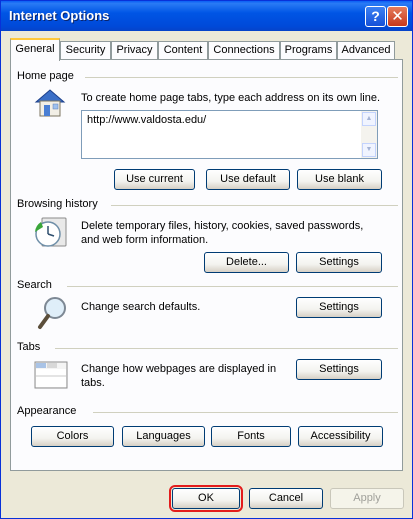 The width and height of the screenshot is (413, 519). I want to click on title-bar: Internet Options ? ✕, so click(206, 16).